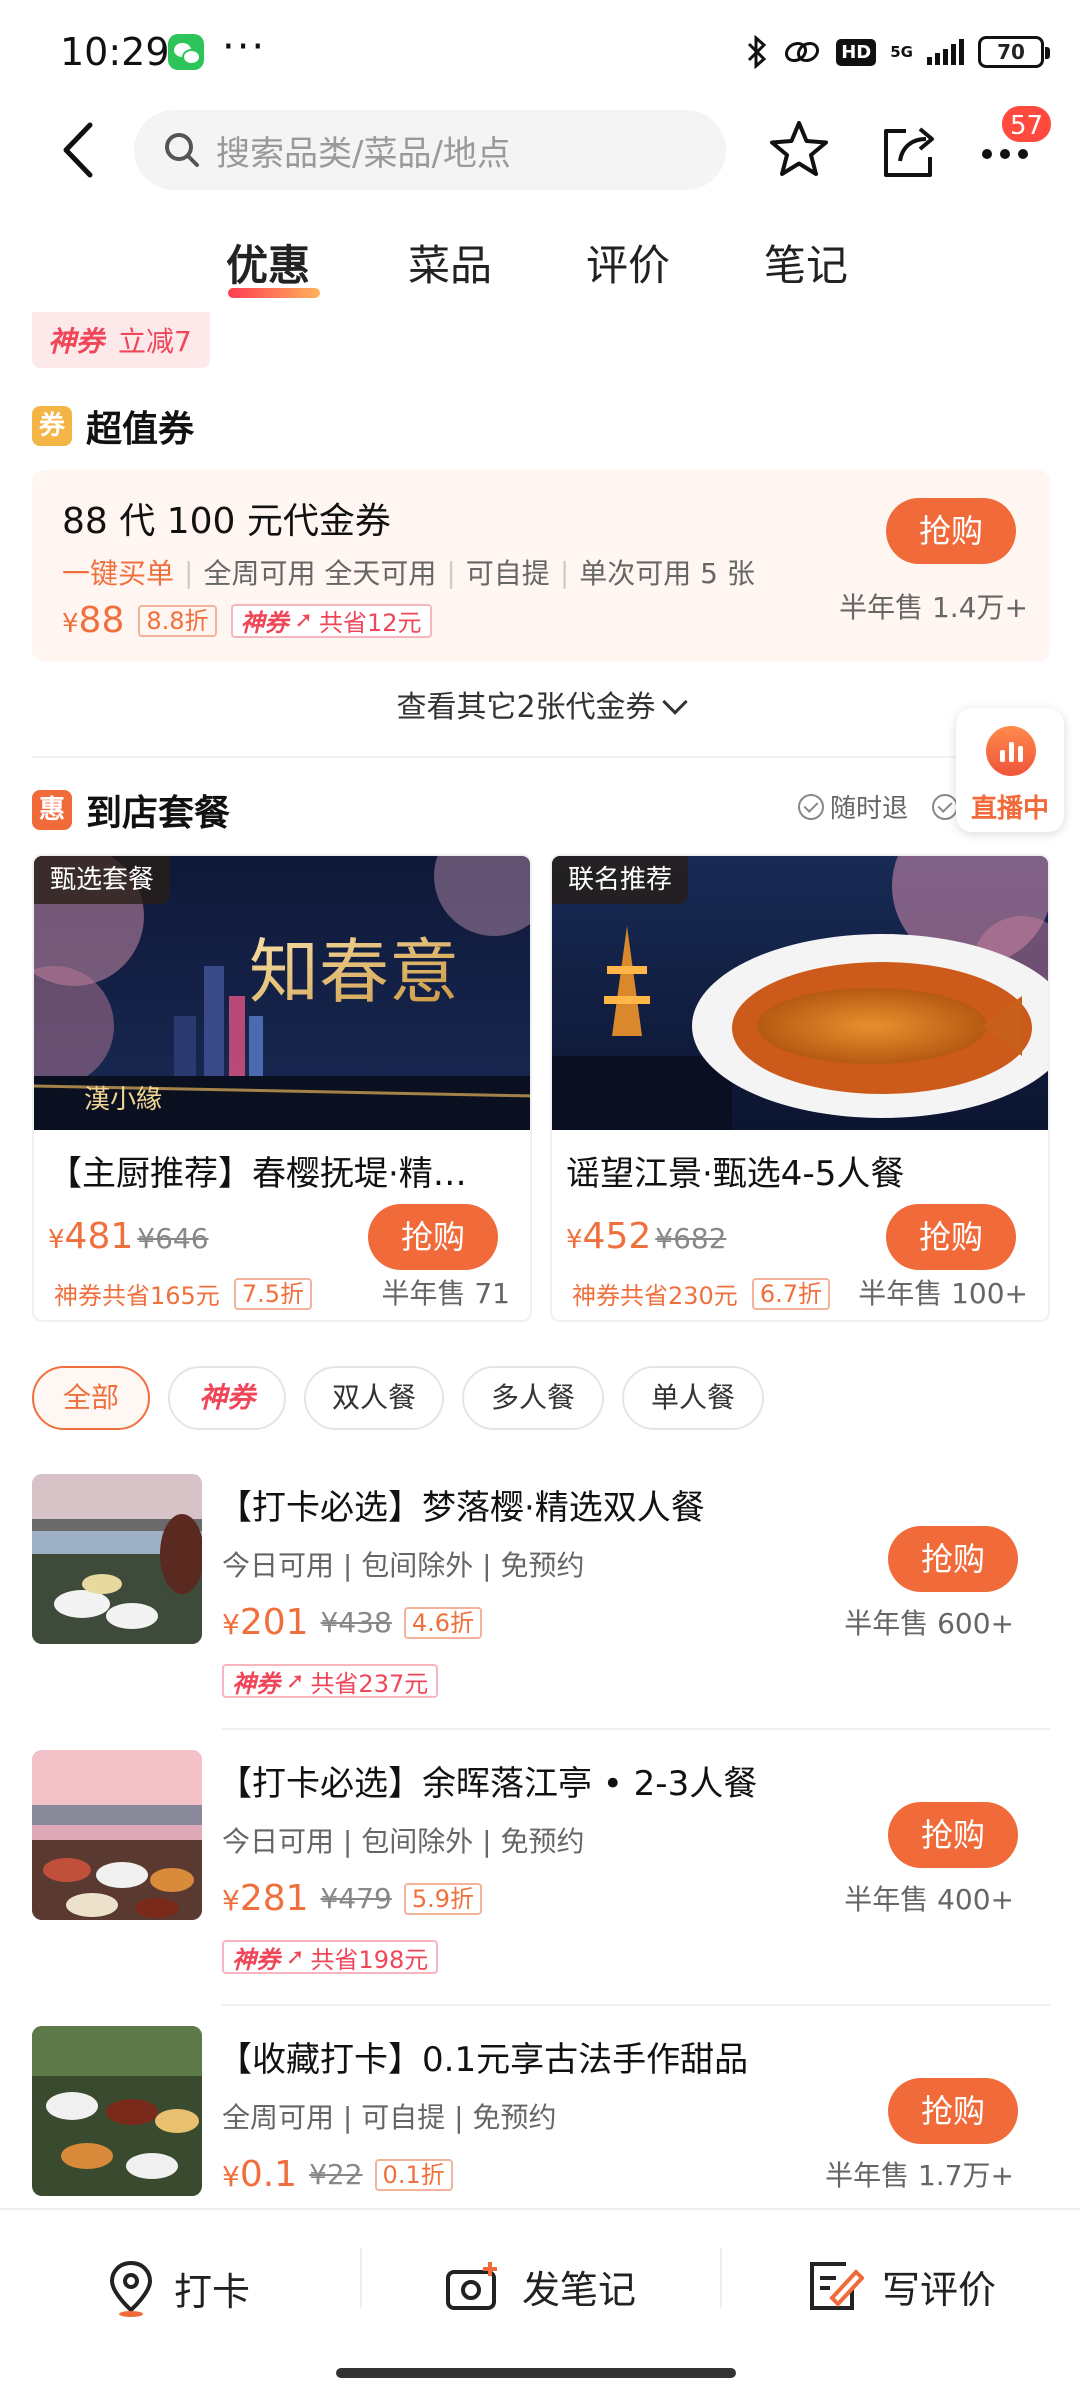 This screenshot has height=2400, width=1080. What do you see at coordinates (735, 1174) in the screenshot?
I see `package-title: 谣望江景·甄选4-5人餐` at bounding box center [735, 1174].